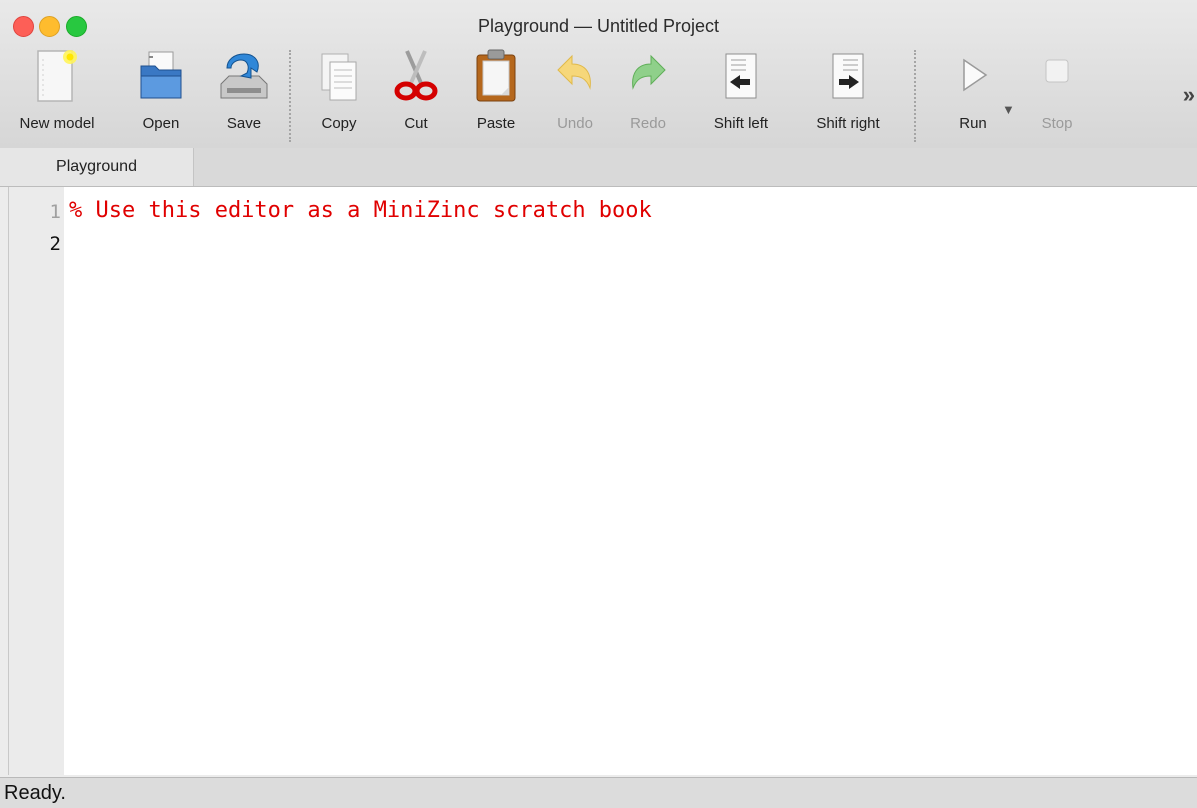  What do you see at coordinates (57, 76) in the screenshot?
I see `new-model-icon` at bounding box center [57, 76].